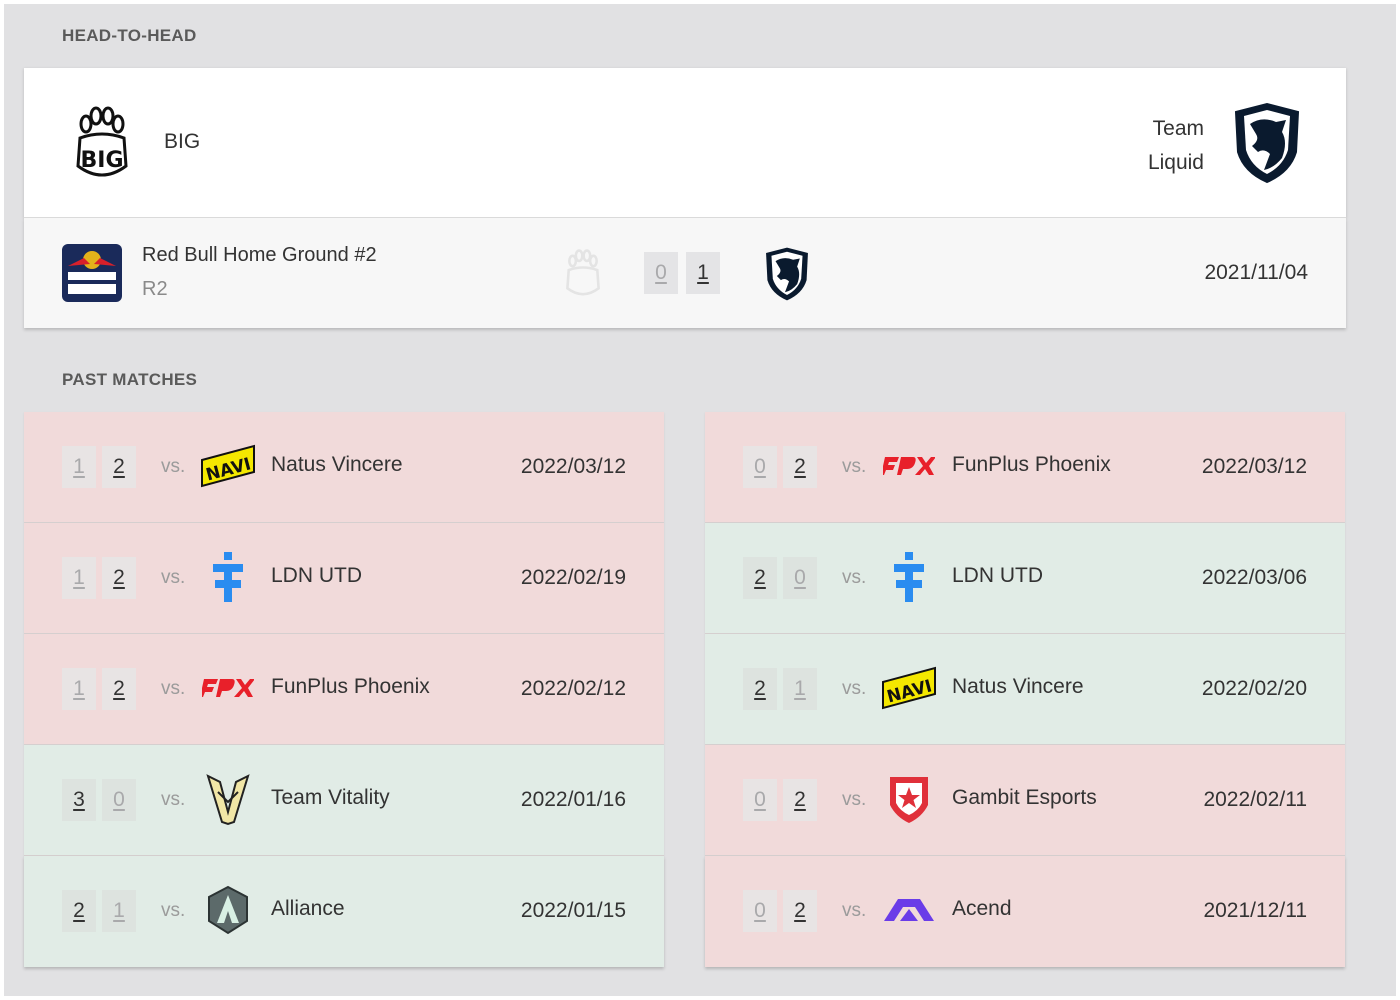 This screenshot has width=1400, height=1000. Describe the element at coordinates (79, 800) in the screenshot. I see `team-score: 3` at that location.